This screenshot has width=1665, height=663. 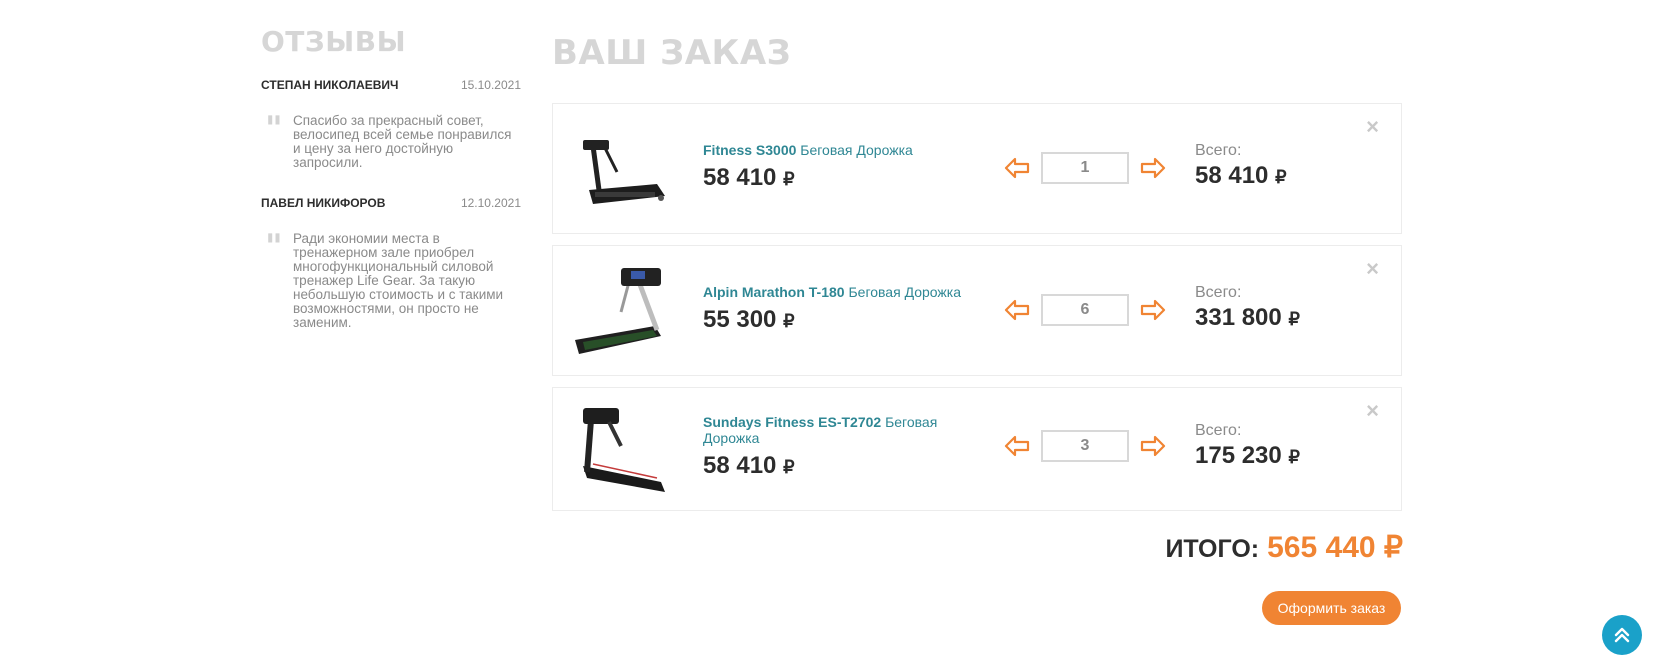 I want to click on product-name-link: Alpin Marathon T-180, so click(x=774, y=292).